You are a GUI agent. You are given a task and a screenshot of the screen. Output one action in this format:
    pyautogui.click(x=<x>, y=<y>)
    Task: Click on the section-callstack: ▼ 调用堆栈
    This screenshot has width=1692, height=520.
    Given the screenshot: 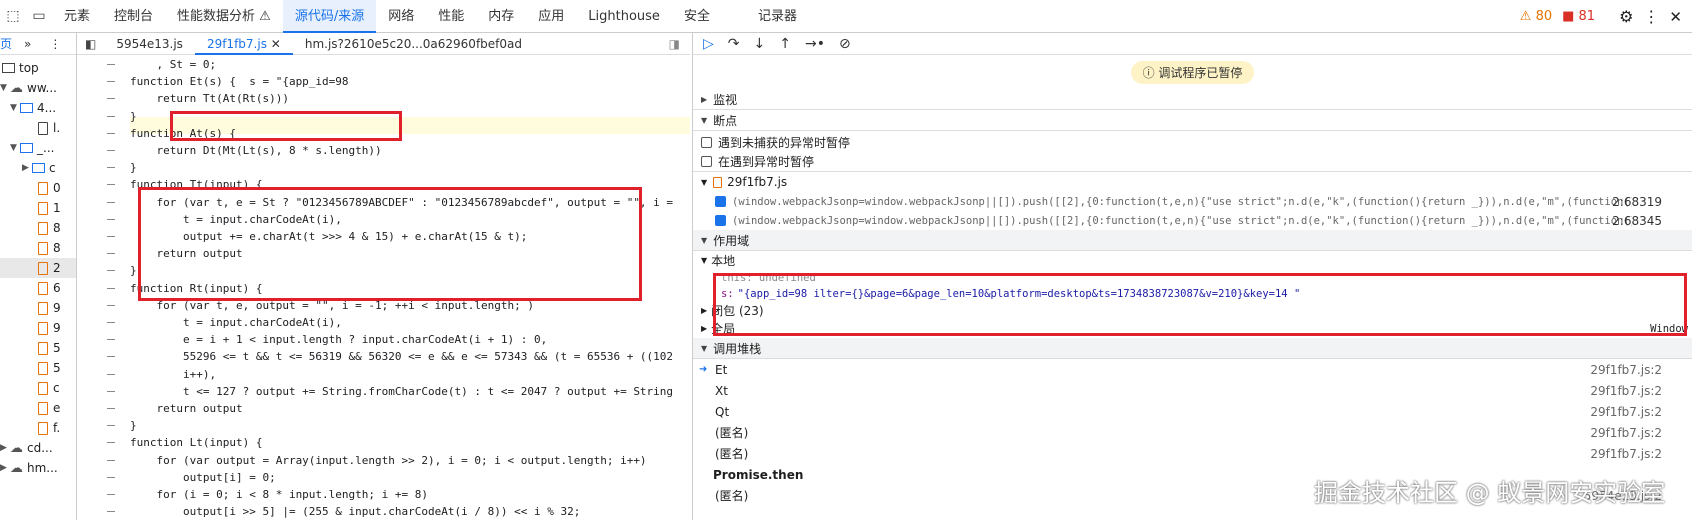 What is the action you would take?
    pyautogui.click(x=1192, y=348)
    